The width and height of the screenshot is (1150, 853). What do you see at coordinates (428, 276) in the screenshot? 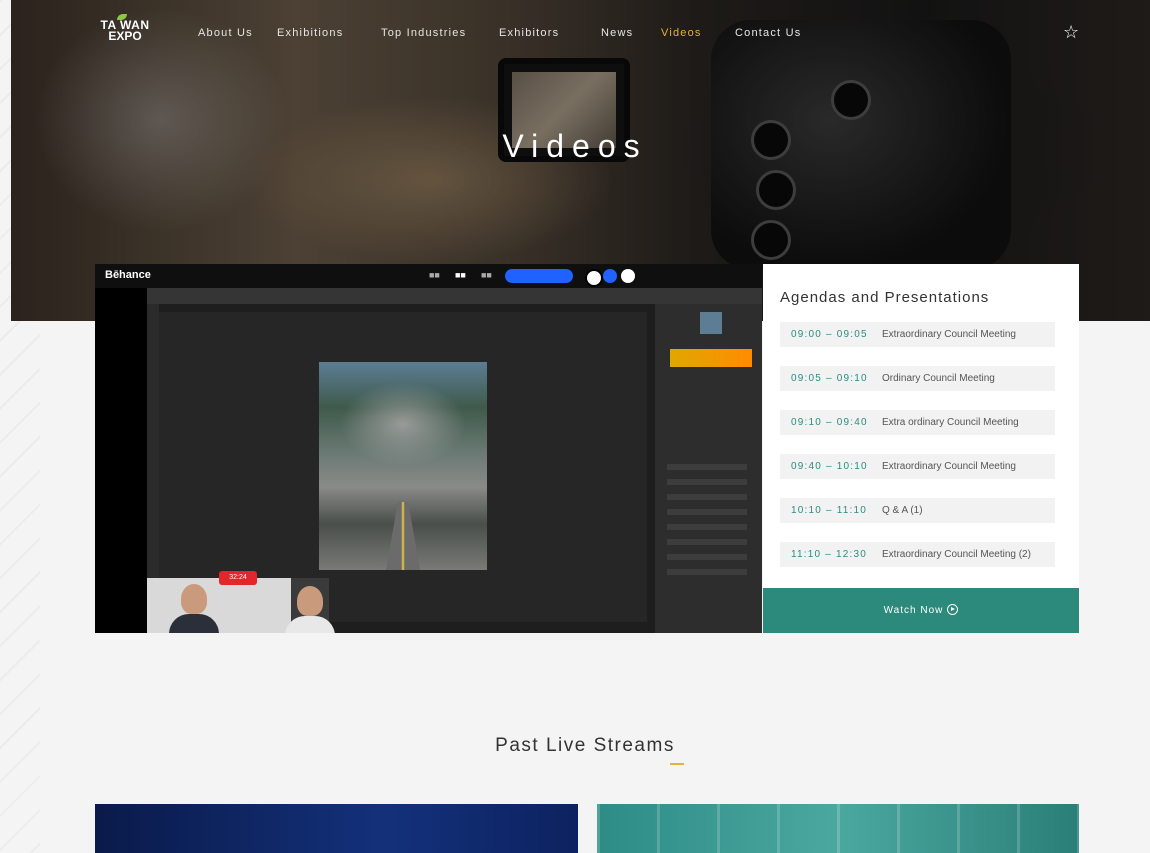
I see `video-topbar: Bēhance ■■ ■■ ■■` at bounding box center [428, 276].